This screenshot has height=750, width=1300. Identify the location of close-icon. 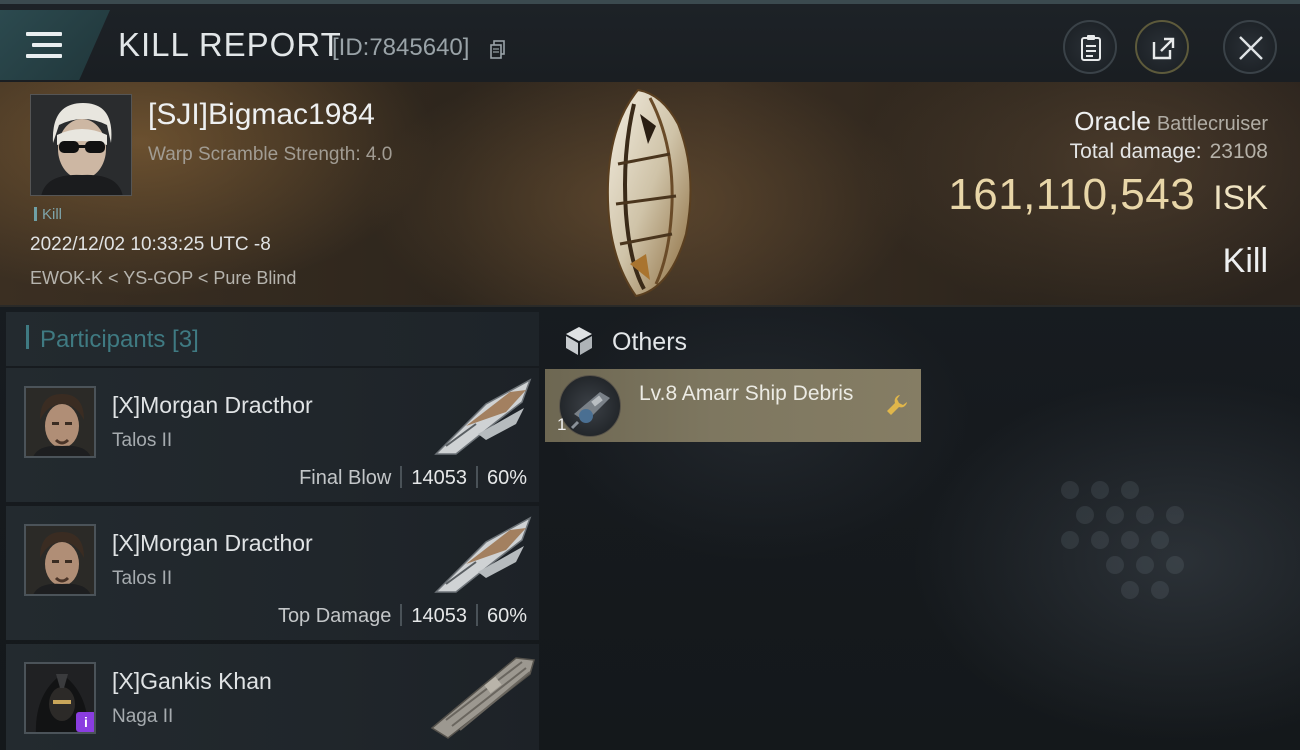
(1251, 48).